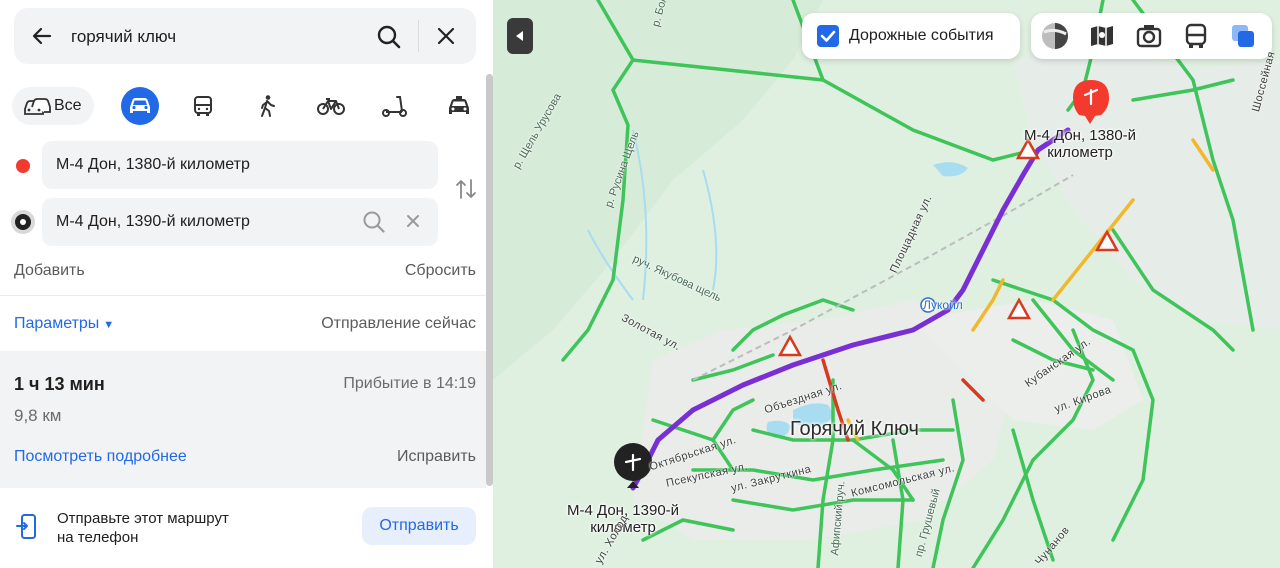 The image size is (1280, 568). Describe the element at coordinates (921, 36) in the screenshot. I see `traffic-events-label: Дорожные события` at that location.